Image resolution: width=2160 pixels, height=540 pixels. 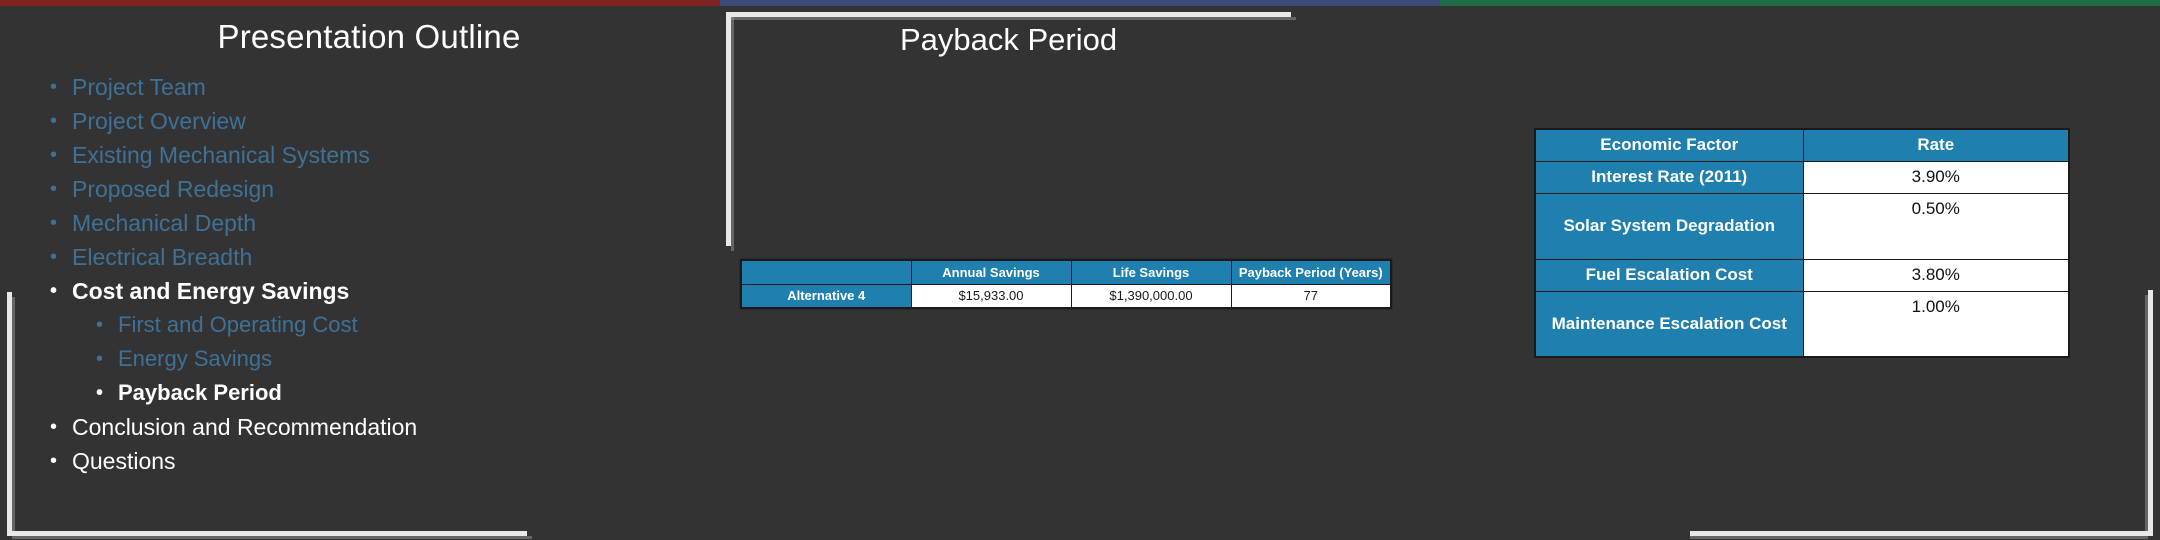 What do you see at coordinates (991, 296) in the screenshot?
I see `savings-cell-annual: $15,933.00` at bounding box center [991, 296].